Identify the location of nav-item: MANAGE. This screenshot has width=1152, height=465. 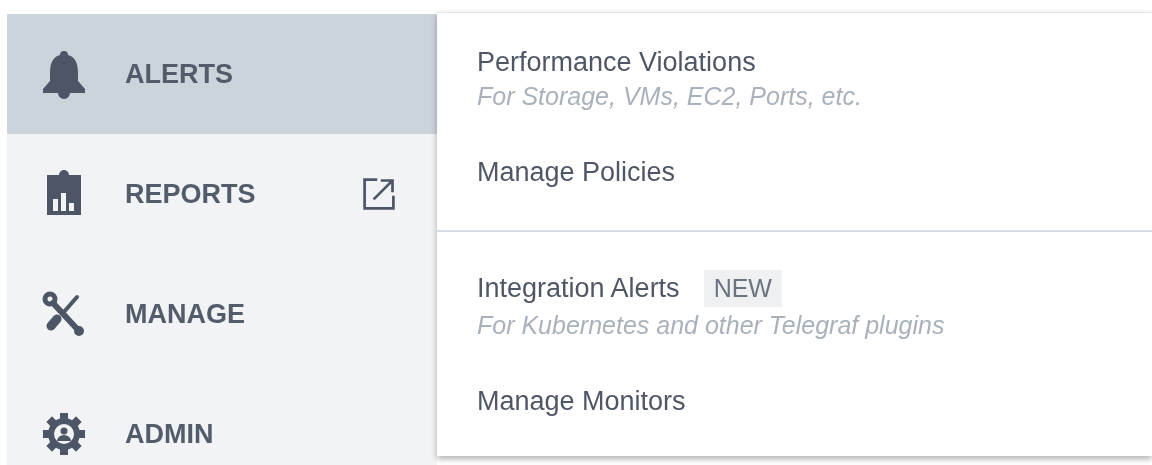
(222, 314).